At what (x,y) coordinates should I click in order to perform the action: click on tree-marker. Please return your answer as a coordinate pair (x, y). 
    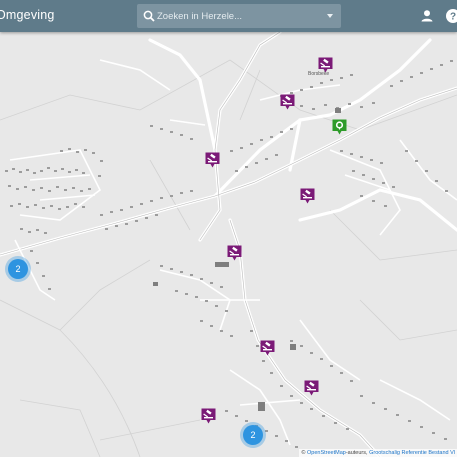
    Looking at the image, I should click on (339, 127).